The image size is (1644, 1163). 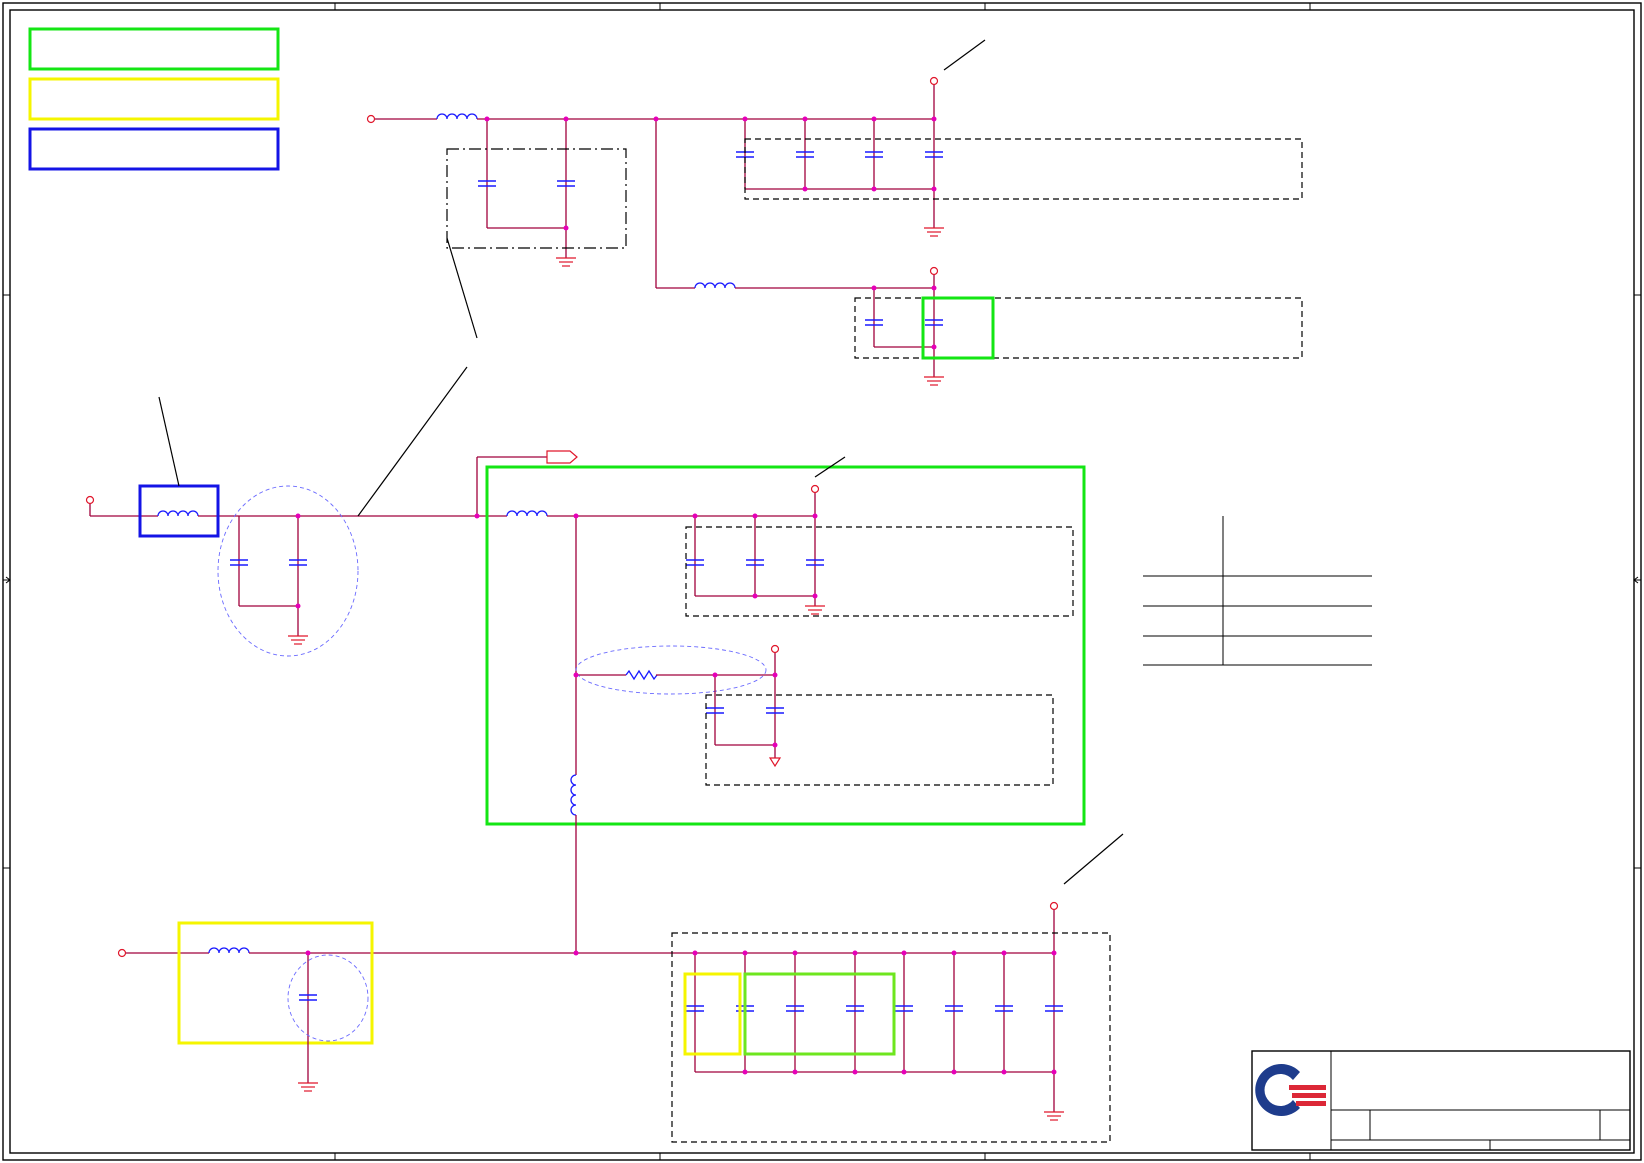 I want to click on legend-green-box, so click(x=154, y=49).